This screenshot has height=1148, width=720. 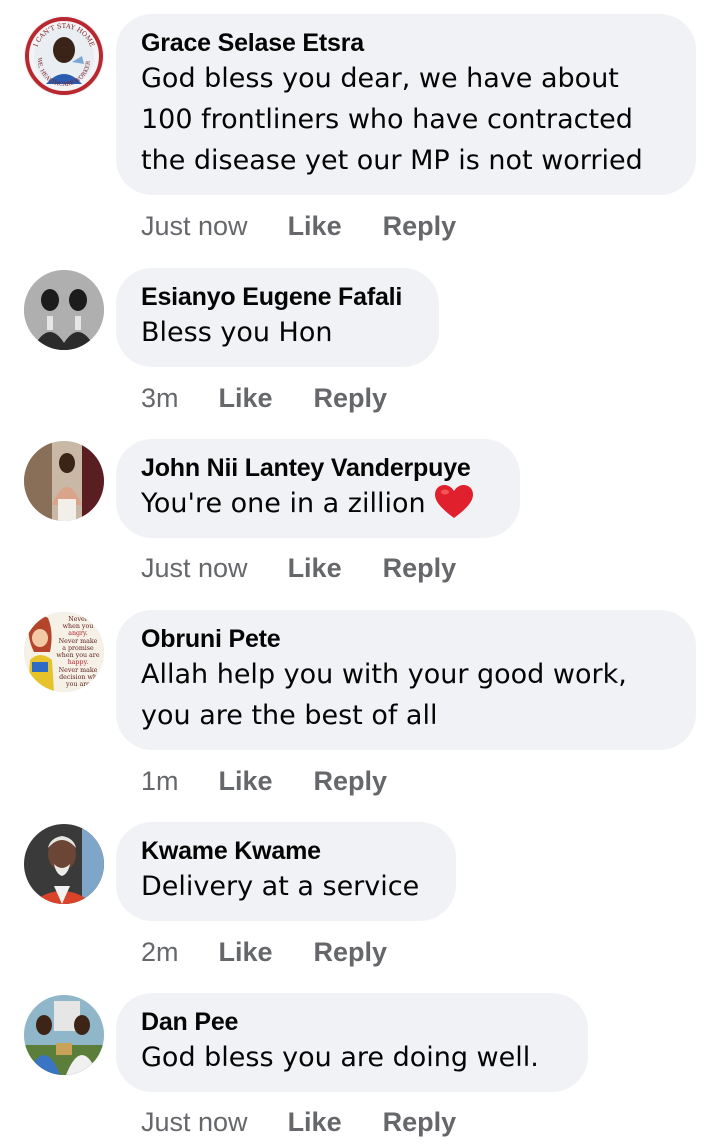 What do you see at coordinates (283, 851) in the screenshot?
I see `comment-author: Kwame Kwame` at bounding box center [283, 851].